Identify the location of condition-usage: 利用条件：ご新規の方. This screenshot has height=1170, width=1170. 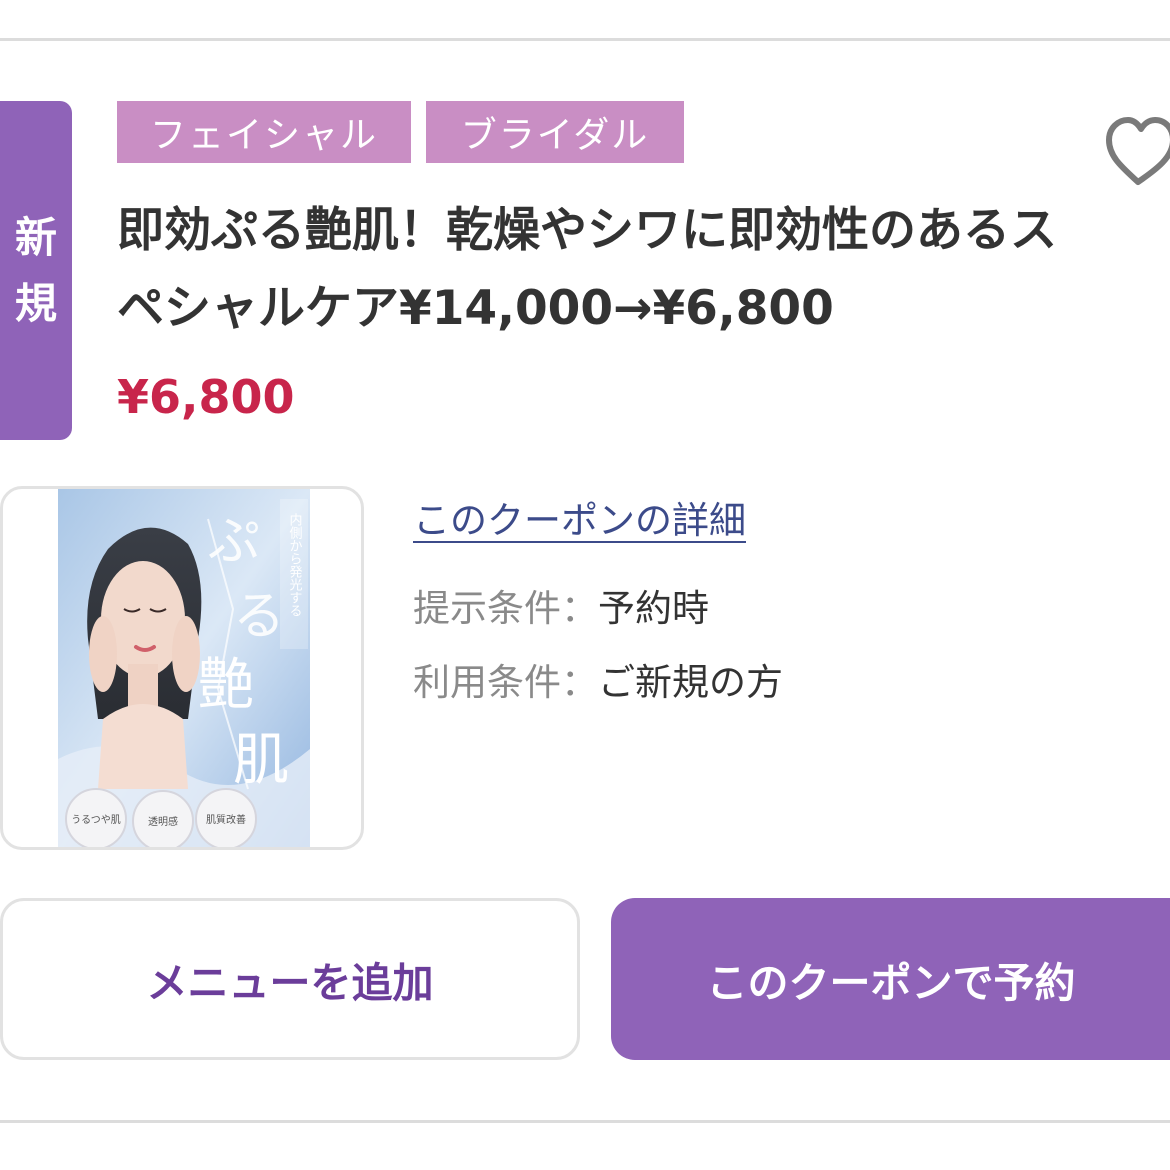
(598, 679).